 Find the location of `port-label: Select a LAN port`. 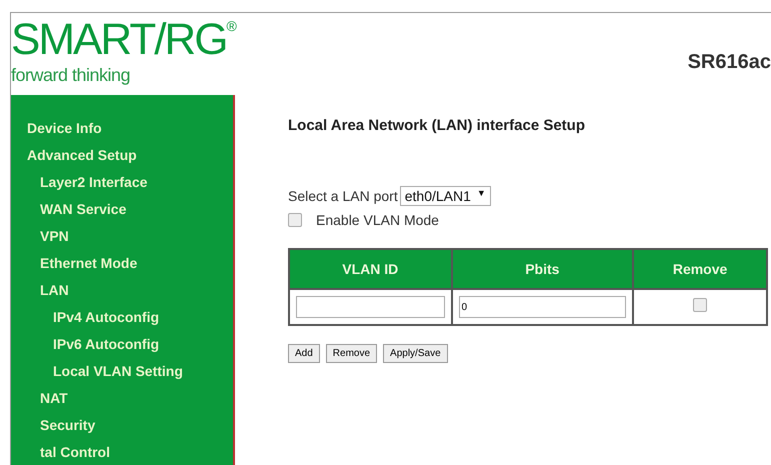

port-label: Select a LAN port is located at coordinates (343, 196).